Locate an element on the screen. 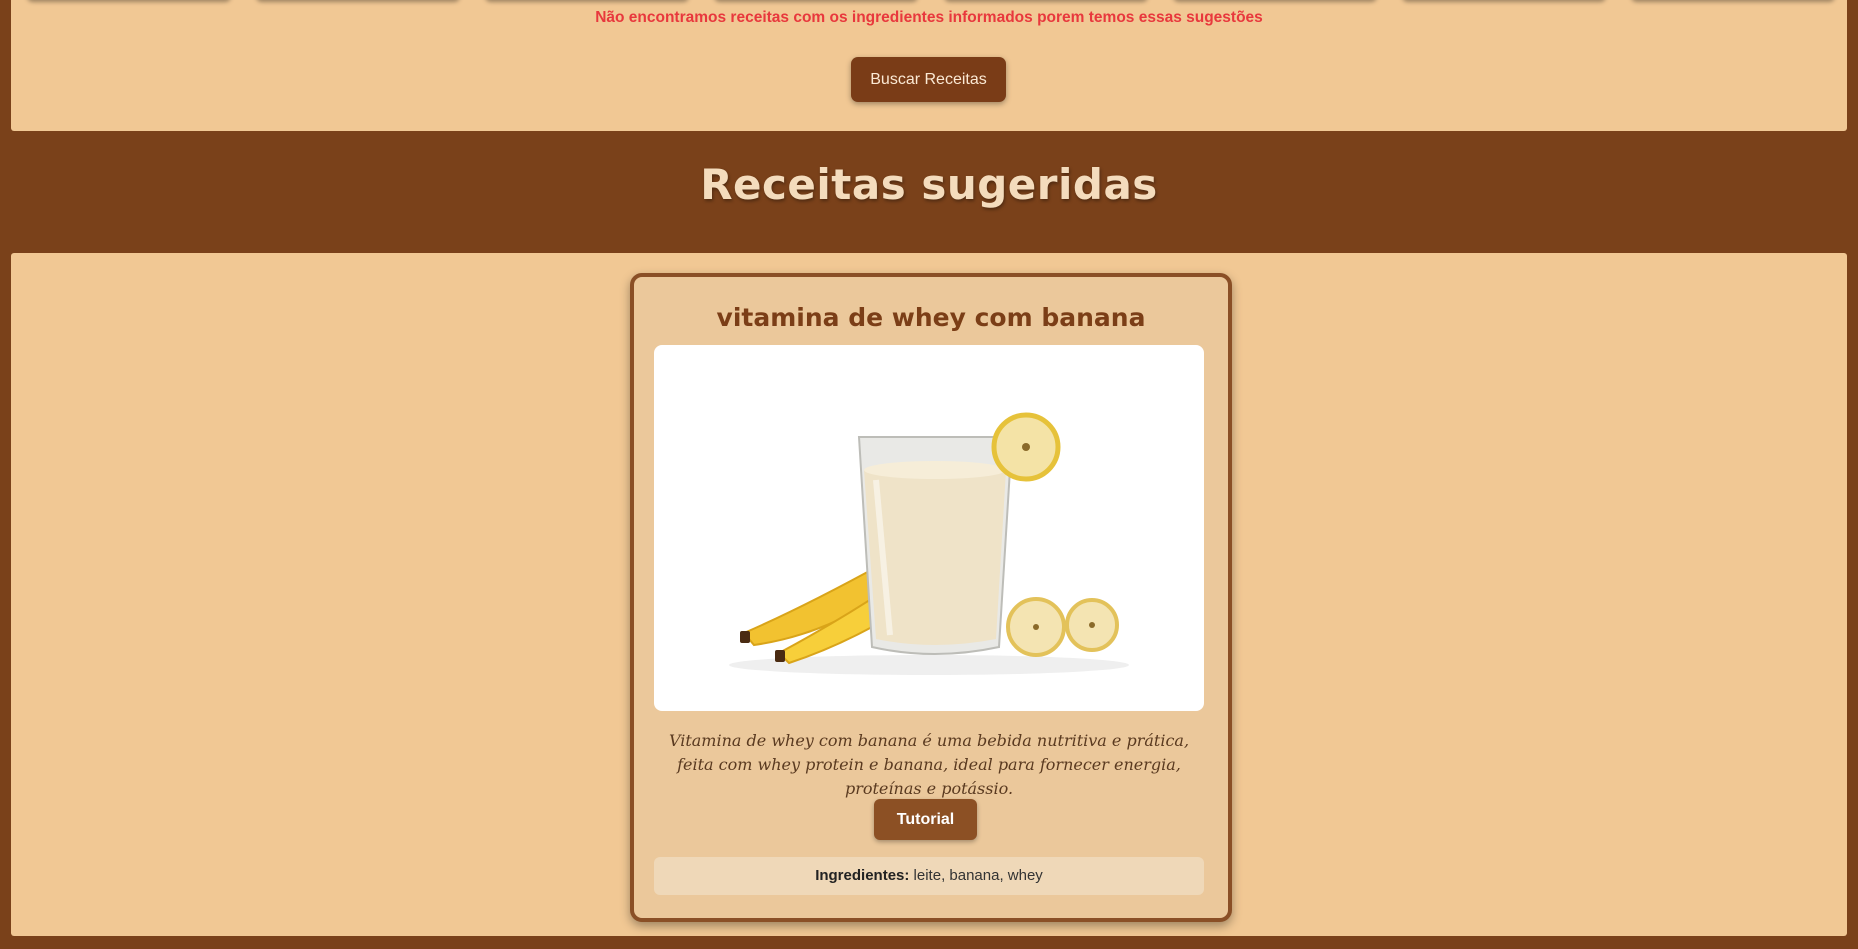 This screenshot has height=949, width=1858. search-recipes-button: Buscar Receitas is located at coordinates (928, 79).